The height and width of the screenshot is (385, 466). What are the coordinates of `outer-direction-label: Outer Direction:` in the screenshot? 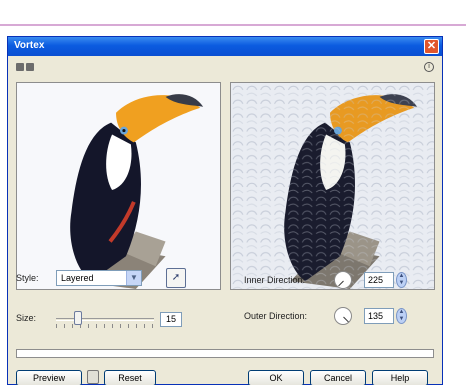 It's located at (276, 316).